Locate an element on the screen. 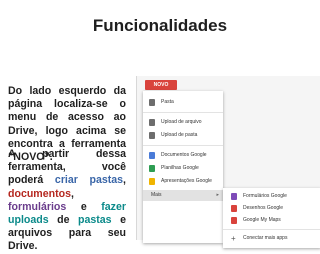 The width and height of the screenshot is (320, 254). file-upload-icon is located at coordinates (152, 122).